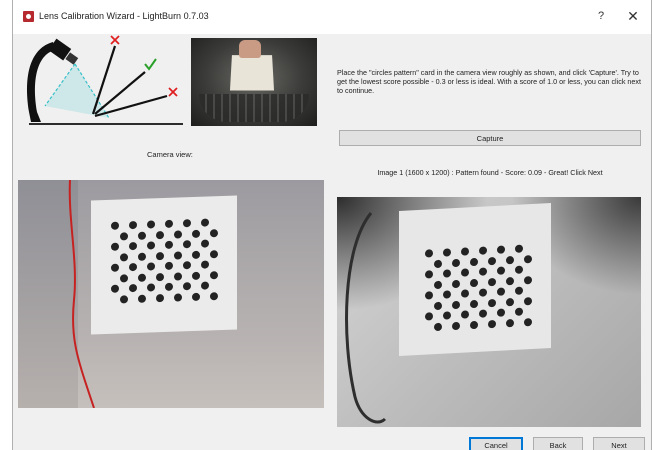 The image size is (652, 450). I want to click on back-button: Back, so click(558, 443).